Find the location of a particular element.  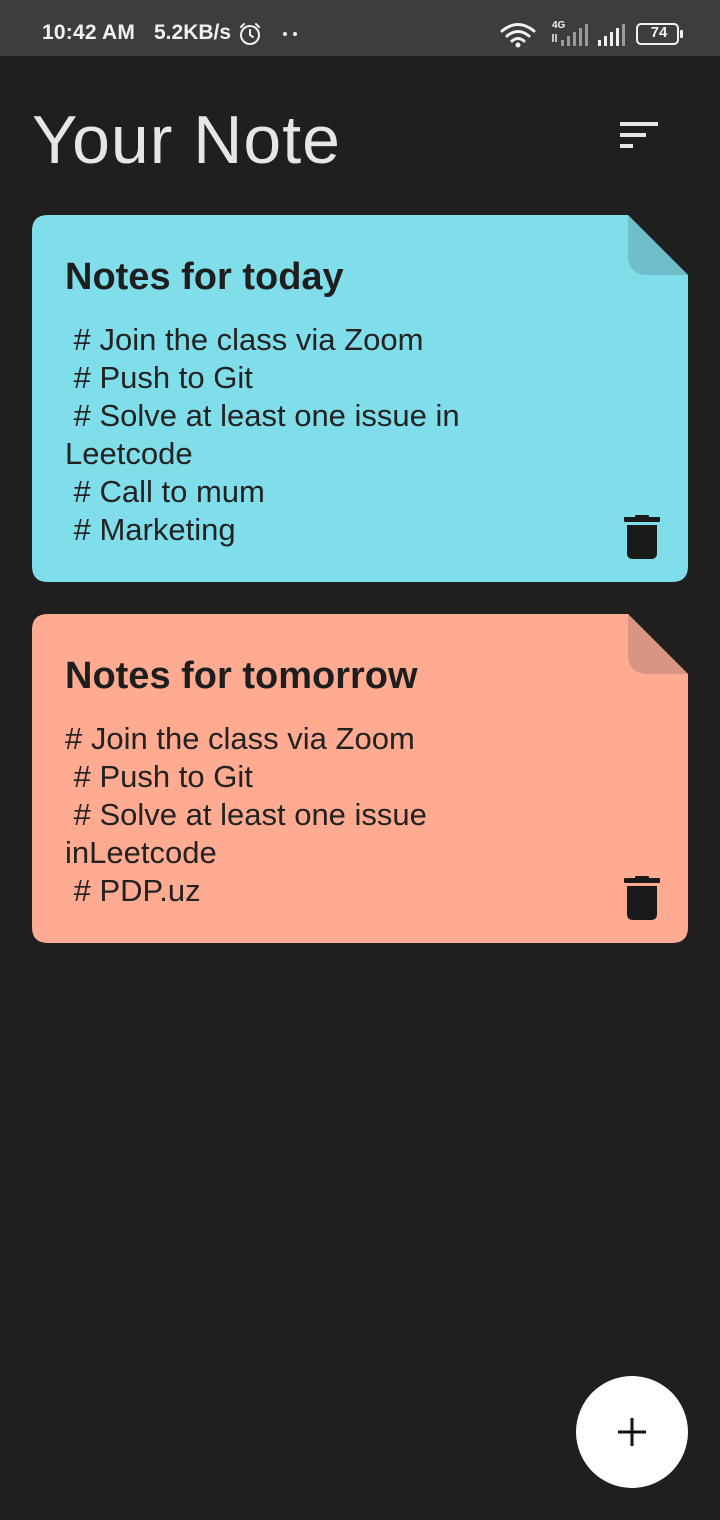

battery-level: 74 is located at coordinates (659, 32).